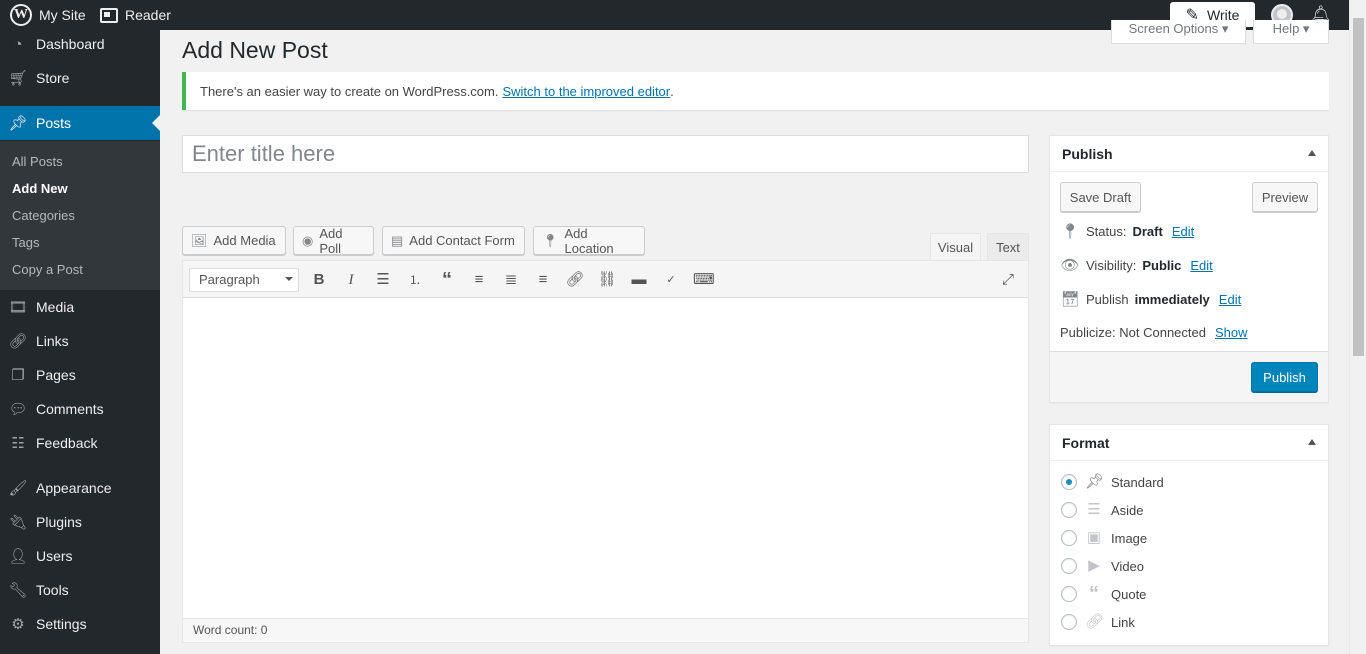  I want to click on remove-link-icon: ⛓︎, so click(607, 280).